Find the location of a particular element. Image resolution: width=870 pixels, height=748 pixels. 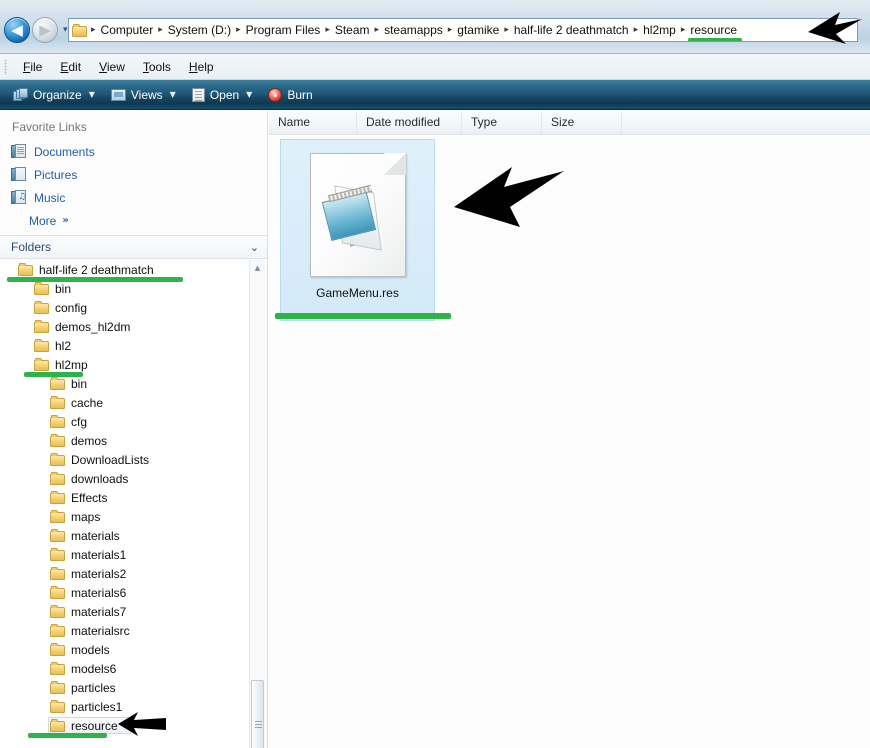

open-file-icon is located at coordinates (198, 94).